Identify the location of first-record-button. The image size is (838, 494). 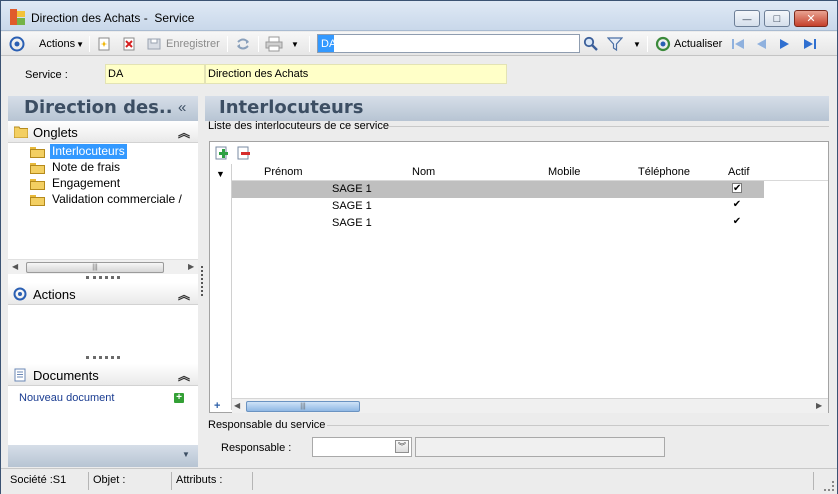
(738, 44).